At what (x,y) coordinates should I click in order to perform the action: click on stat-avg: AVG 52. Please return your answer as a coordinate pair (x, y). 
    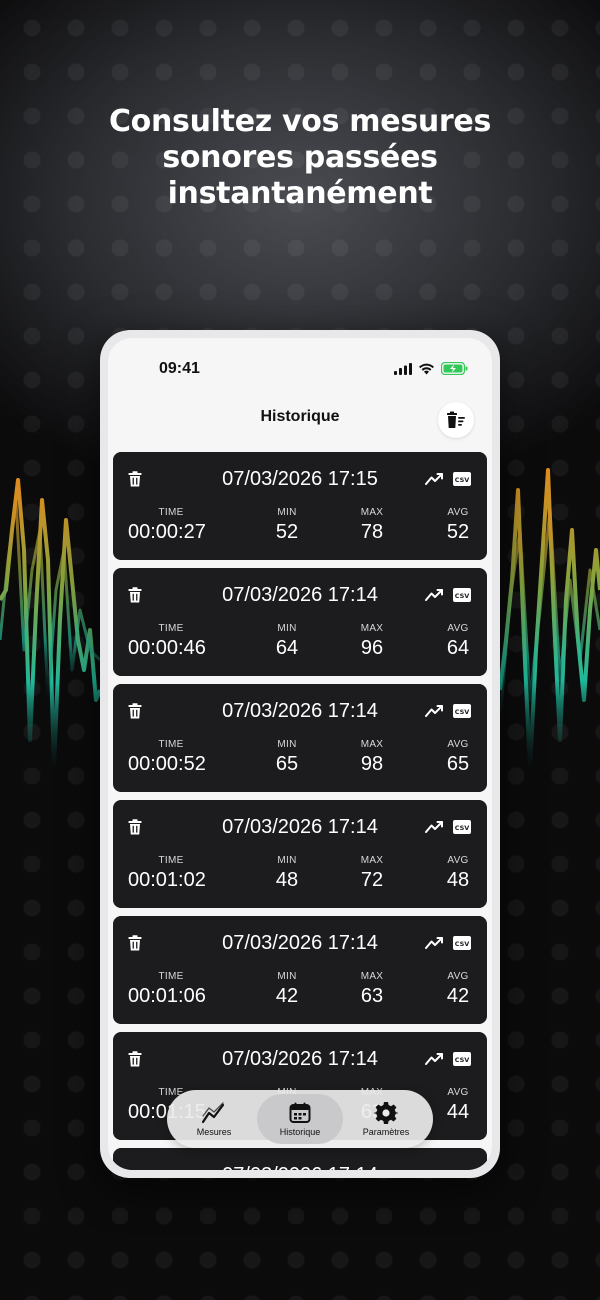
    Looking at the image, I should click on (458, 525).